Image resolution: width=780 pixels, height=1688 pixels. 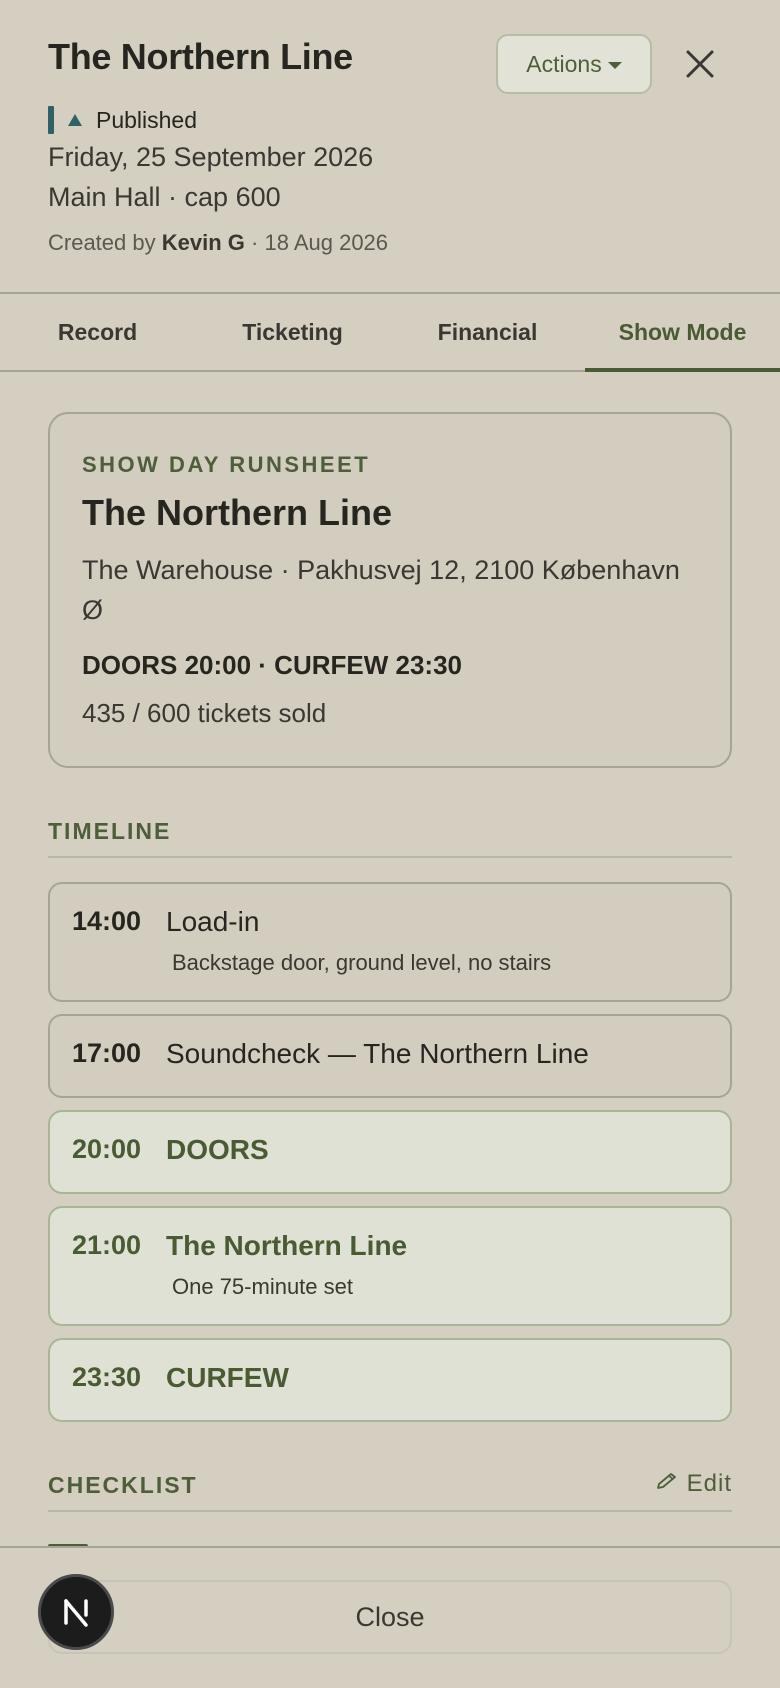 What do you see at coordinates (377, 1053) in the screenshot?
I see `timeline-label-text: Soundcheck — The Northern Line` at bounding box center [377, 1053].